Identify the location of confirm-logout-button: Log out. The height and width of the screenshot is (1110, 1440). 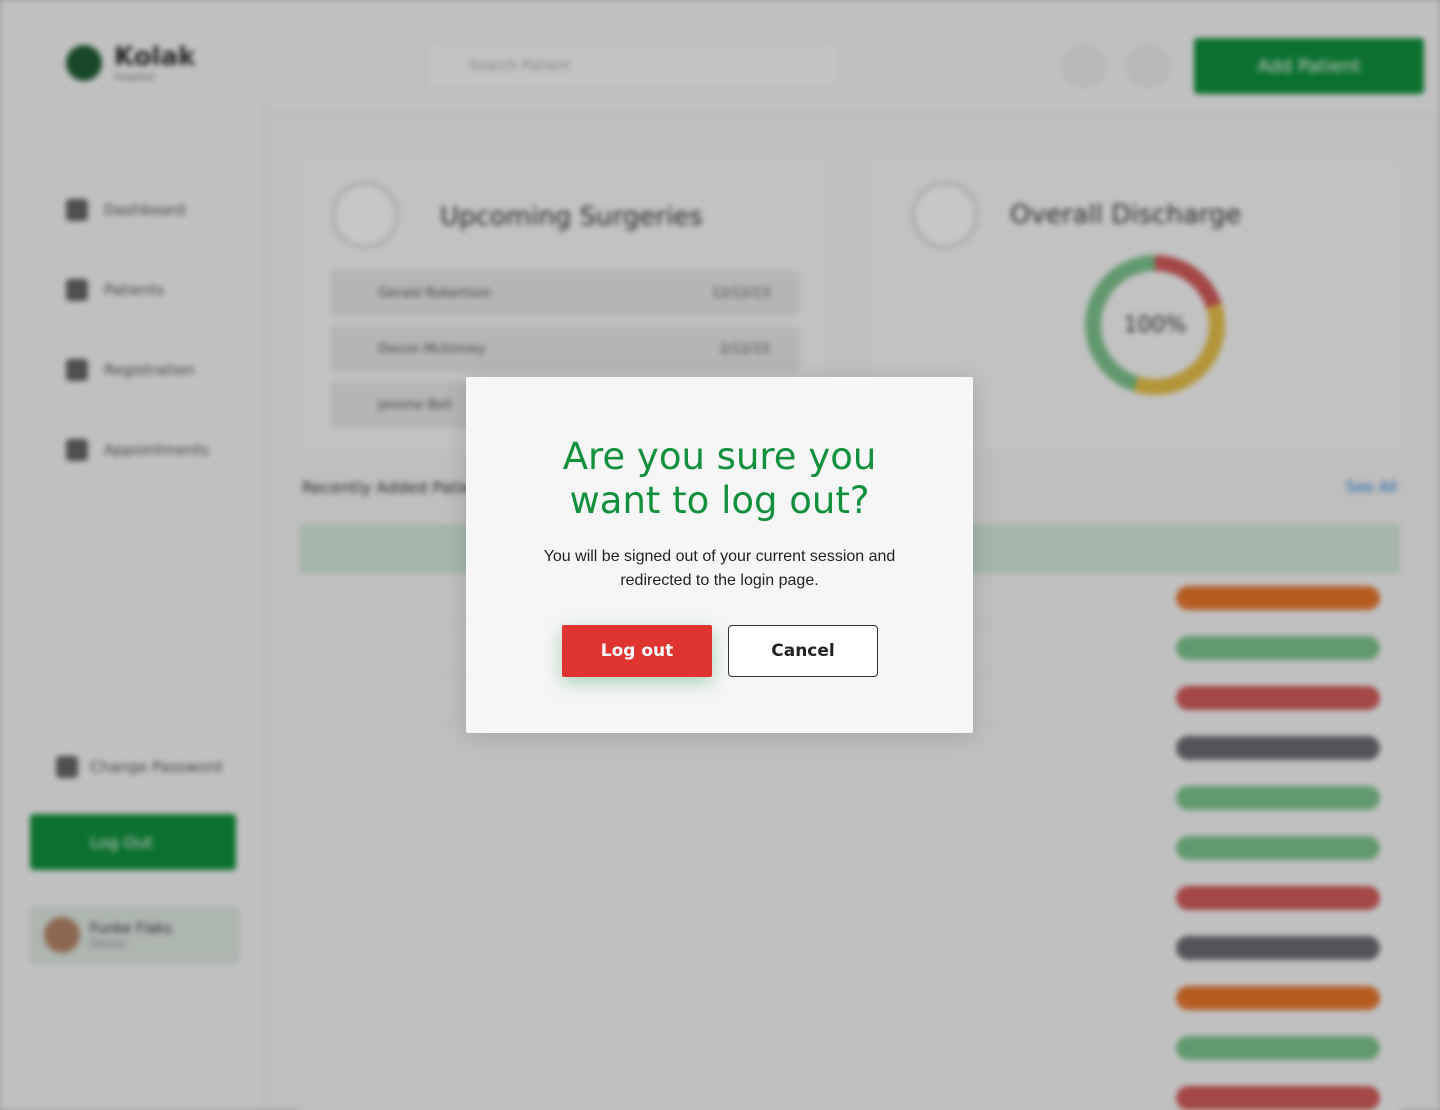
(637, 651).